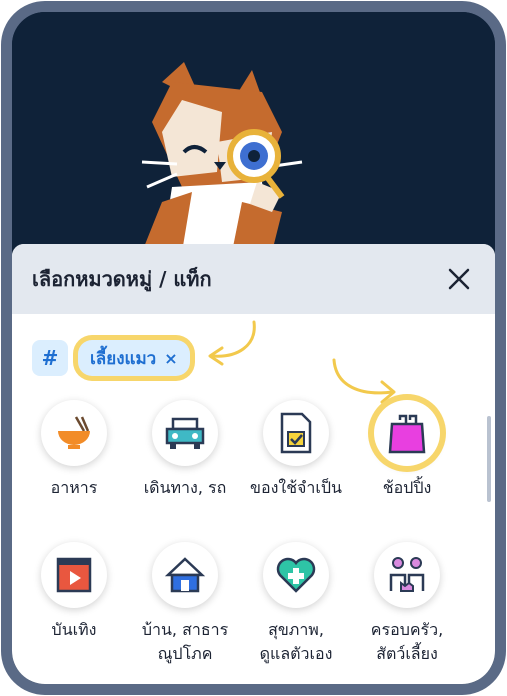 The image size is (507, 696). Describe the element at coordinates (122, 279) in the screenshot. I see `sheet-title: เลือกหมวดหมู่ / แท็ก` at that location.